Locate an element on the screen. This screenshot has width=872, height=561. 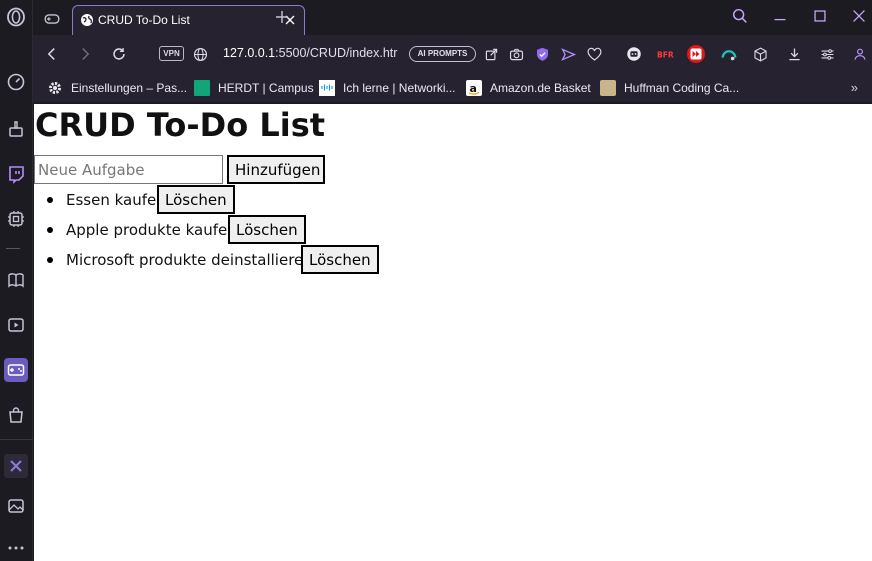
bookmark-label: HERDT | Campus is located at coordinates (266, 88).